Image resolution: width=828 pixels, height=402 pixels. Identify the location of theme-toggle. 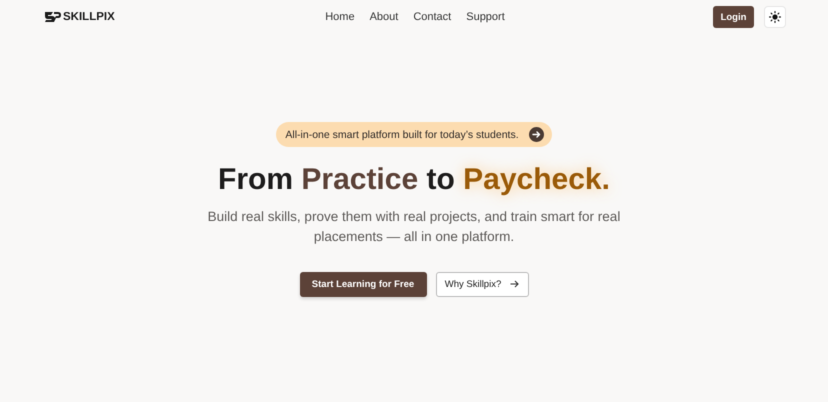
(775, 17).